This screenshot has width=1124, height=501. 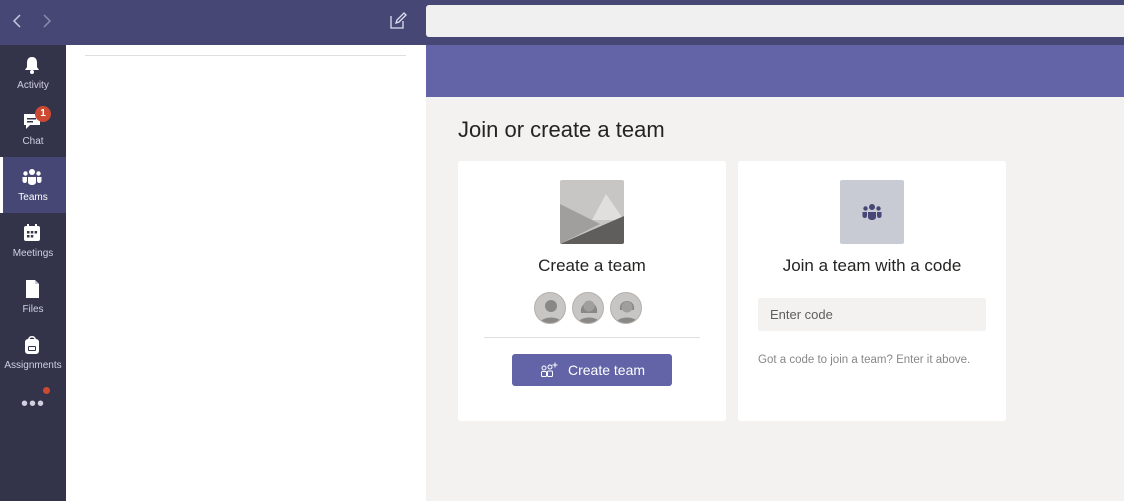 What do you see at coordinates (33, 253) in the screenshot?
I see `rail-label: Meetings` at bounding box center [33, 253].